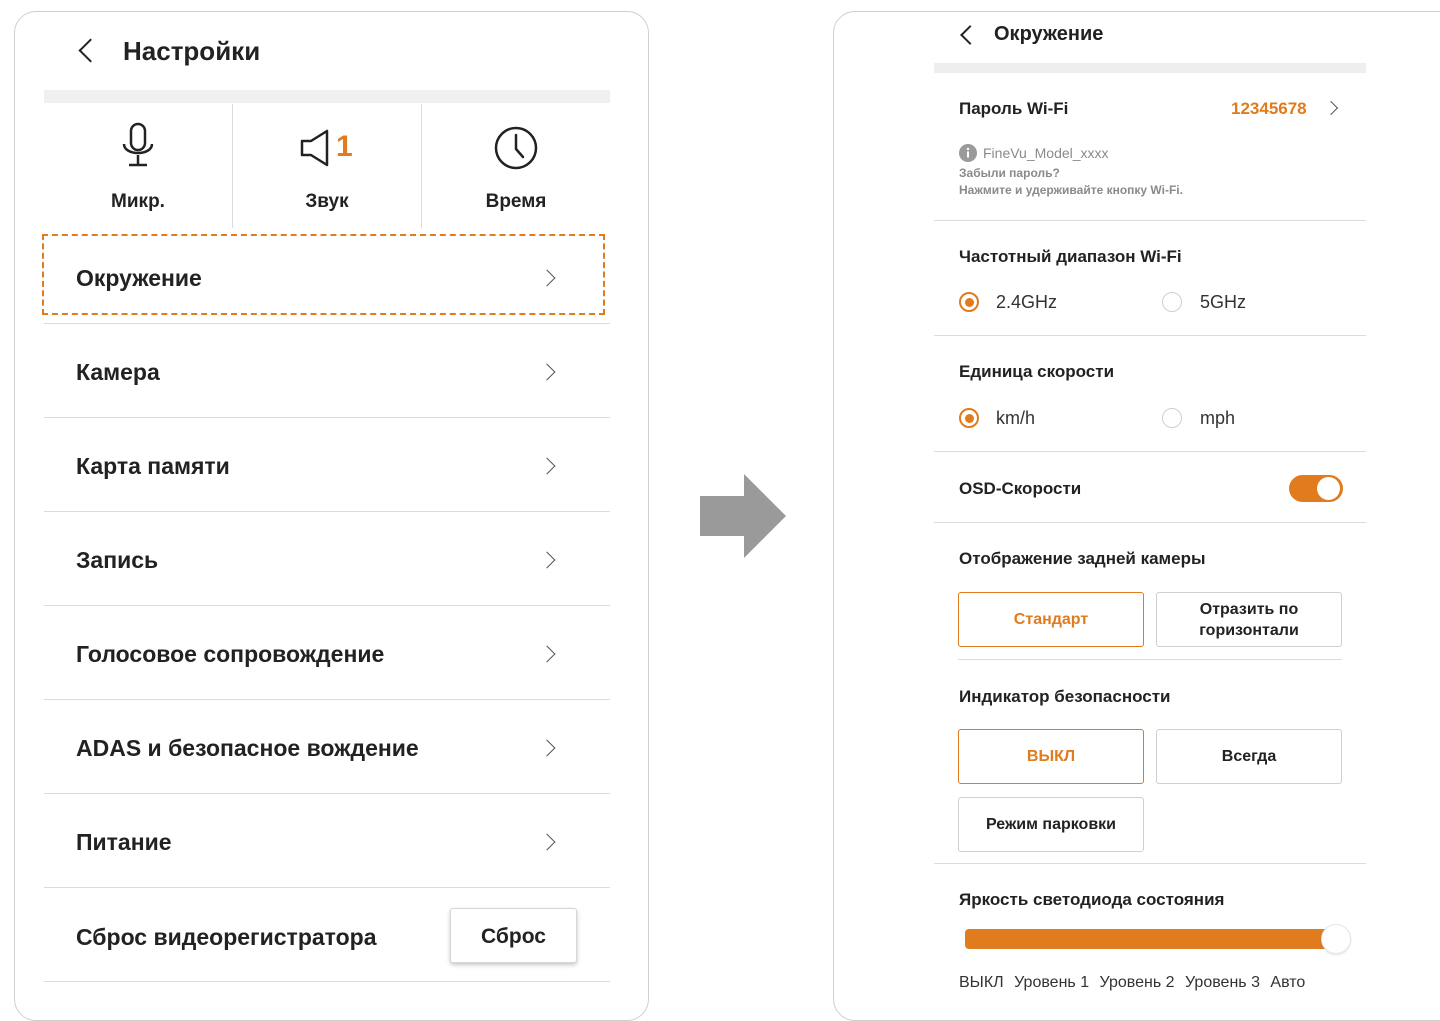 Image resolution: width=1440 pixels, height=1021 pixels. What do you see at coordinates (327, 841) in the screenshot?
I see `menu-item-power: Питание` at bounding box center [327, 841].